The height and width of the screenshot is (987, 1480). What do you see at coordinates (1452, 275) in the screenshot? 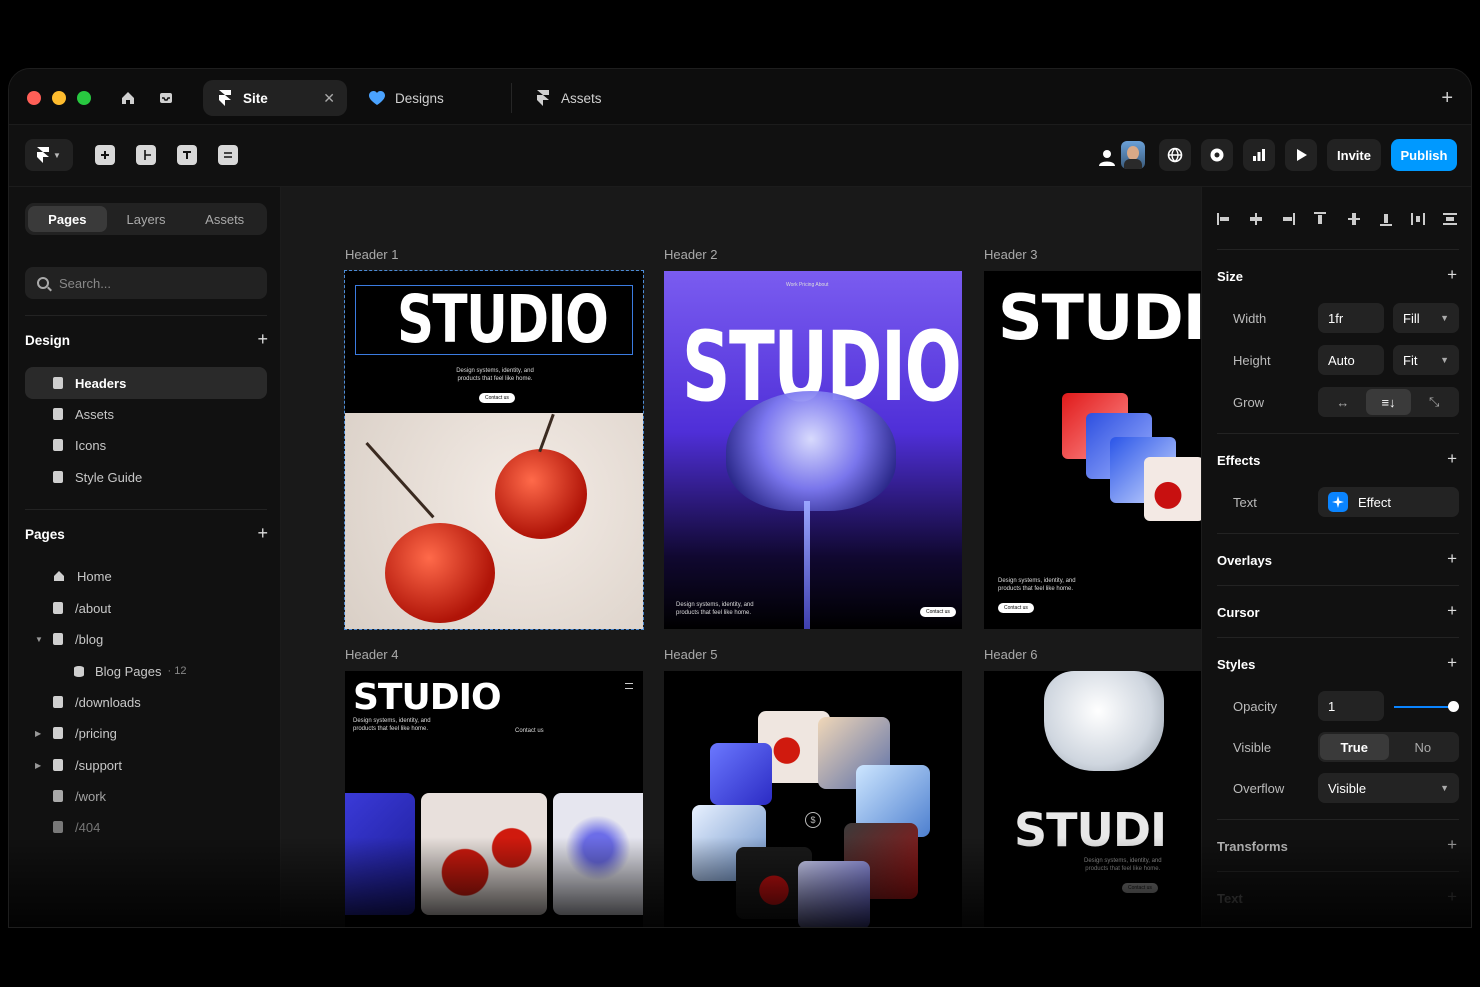
I see `size-add-plus-icon: +` at bounding box center [1452, 275].